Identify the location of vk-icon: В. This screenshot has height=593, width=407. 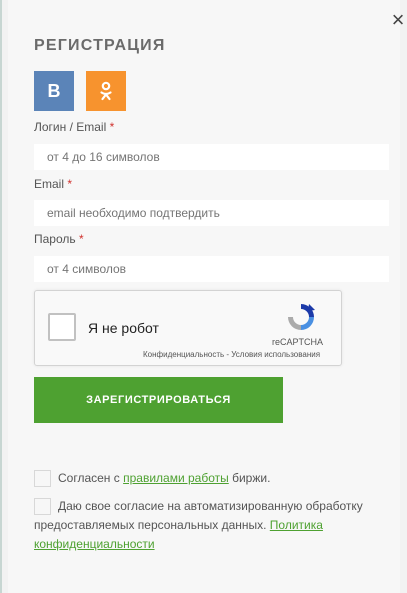
(54, 90).